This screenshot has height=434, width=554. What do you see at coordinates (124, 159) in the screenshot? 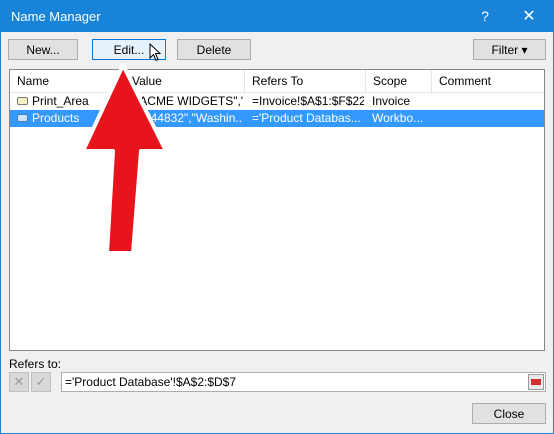
I see `annotation-arrow-icon` at bounding box center [124, 159].